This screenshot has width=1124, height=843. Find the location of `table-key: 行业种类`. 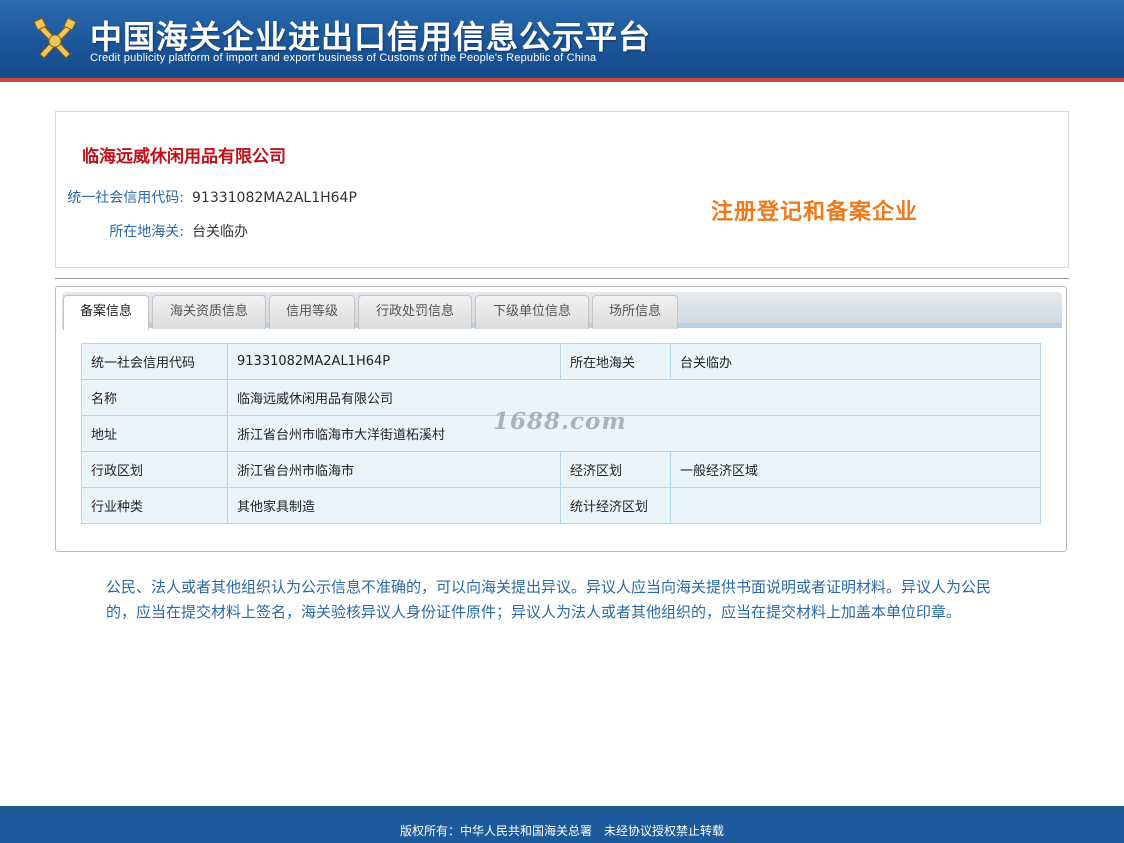

table-key: 行业种类 is located at coordinates (154, 505).